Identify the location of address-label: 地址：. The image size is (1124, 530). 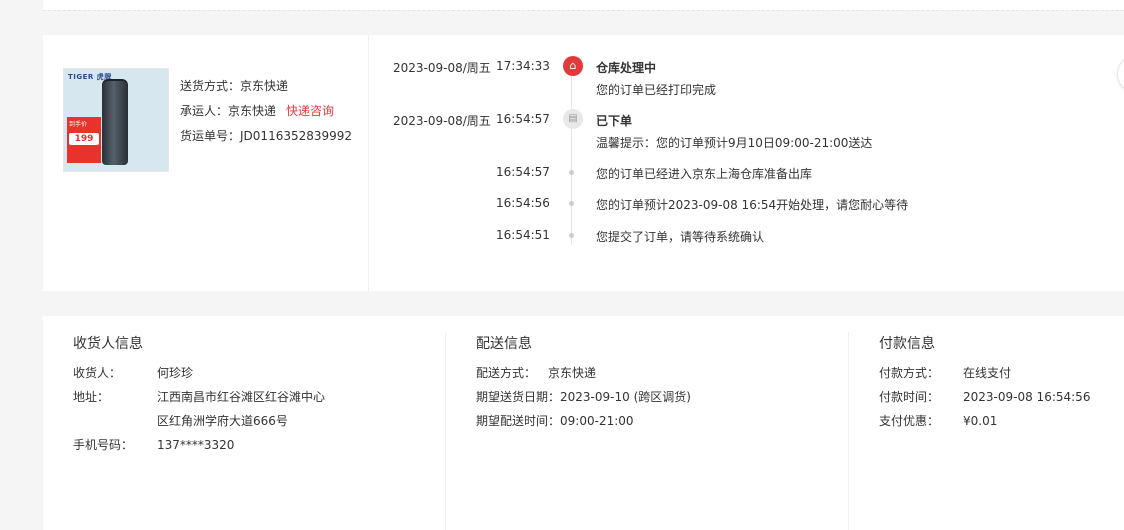
(91, 397).